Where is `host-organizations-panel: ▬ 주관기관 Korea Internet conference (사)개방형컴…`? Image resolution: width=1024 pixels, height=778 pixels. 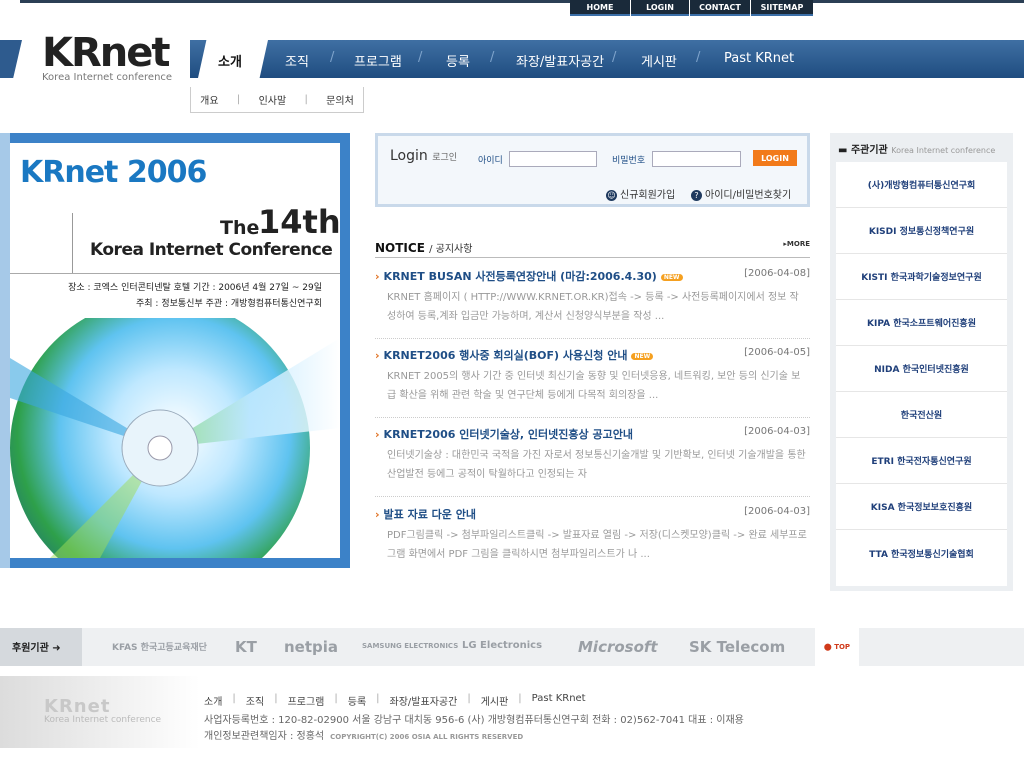 host-organizations-panel: ▬ 주관기관 Korea Internet conference (사)개방형컴… is located at coordinates (921, 362).